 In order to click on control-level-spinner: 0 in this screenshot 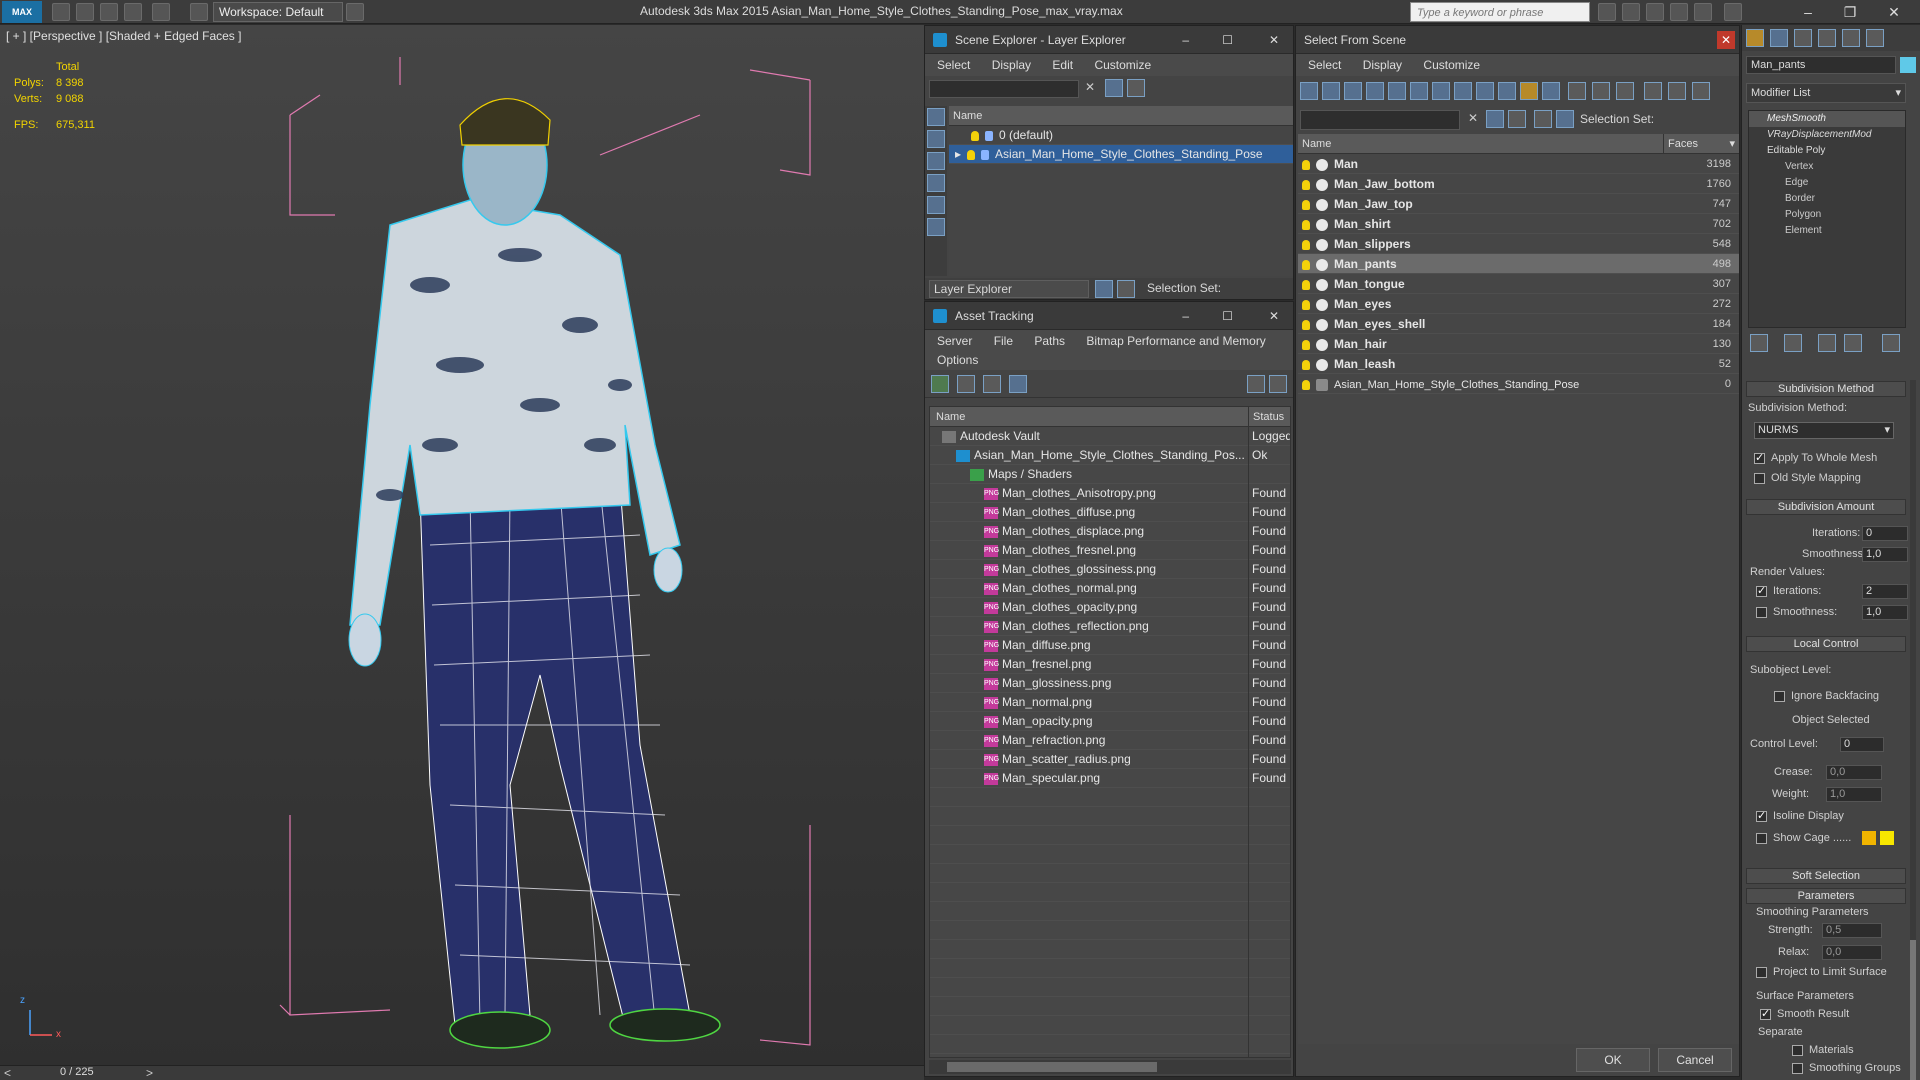, I will do `click(1862, 744)`.